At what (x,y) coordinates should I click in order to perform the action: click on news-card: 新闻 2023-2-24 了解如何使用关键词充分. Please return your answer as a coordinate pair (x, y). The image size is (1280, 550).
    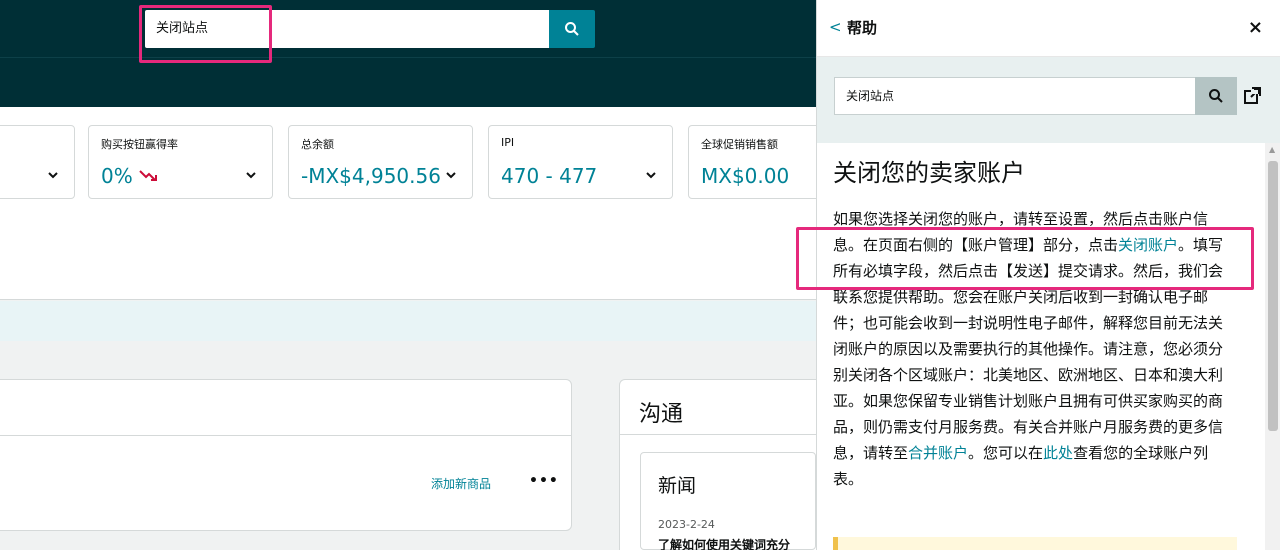
    Looking at the image, I should click on (728, 501).